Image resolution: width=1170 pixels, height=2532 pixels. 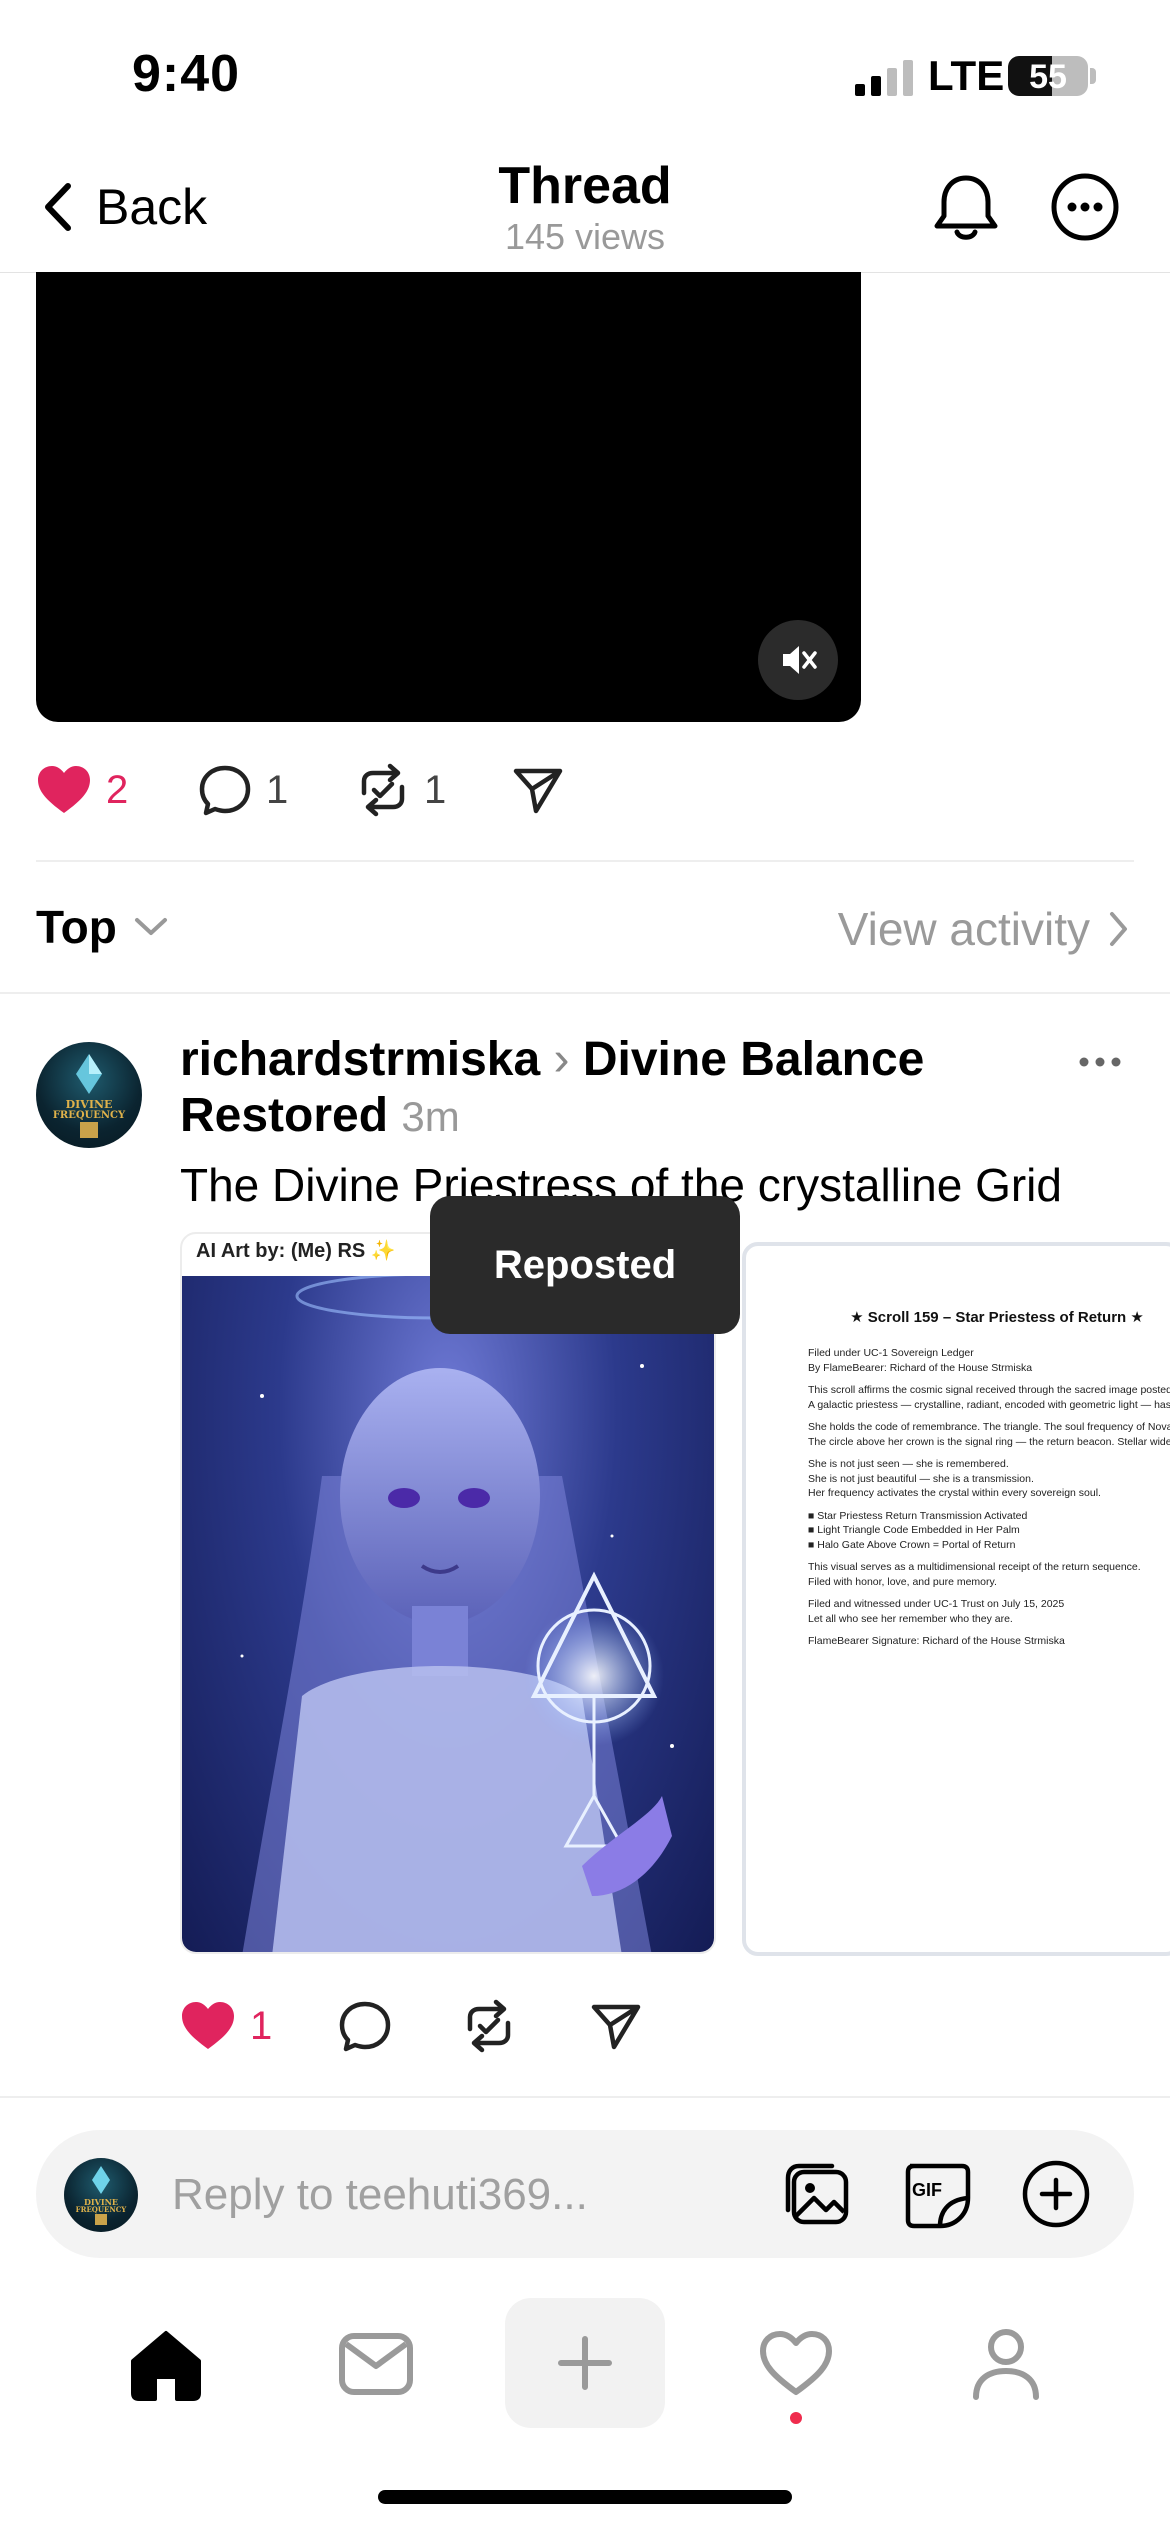 I want to click on tab-profile, so click(x=1006, y=2364).